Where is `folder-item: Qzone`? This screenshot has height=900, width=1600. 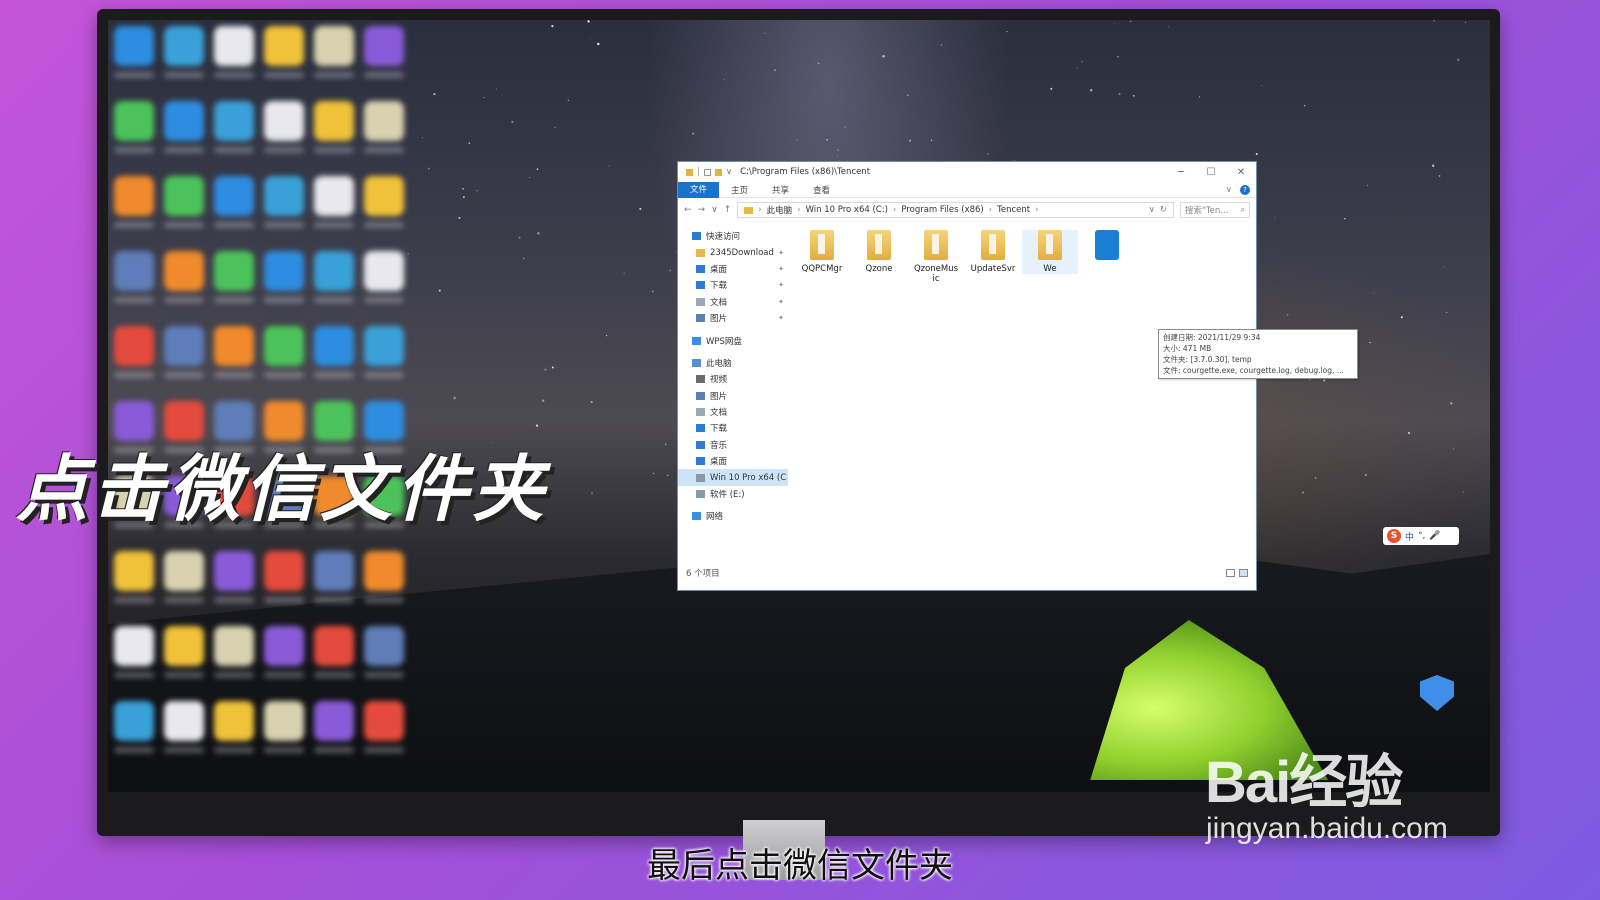
folder-item: Qzone is located at coordinates (879, 252).